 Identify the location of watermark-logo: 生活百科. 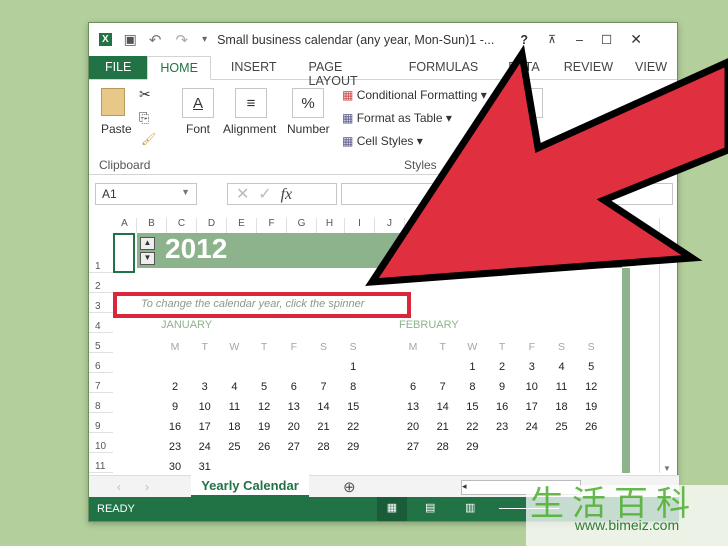
(614, 504).